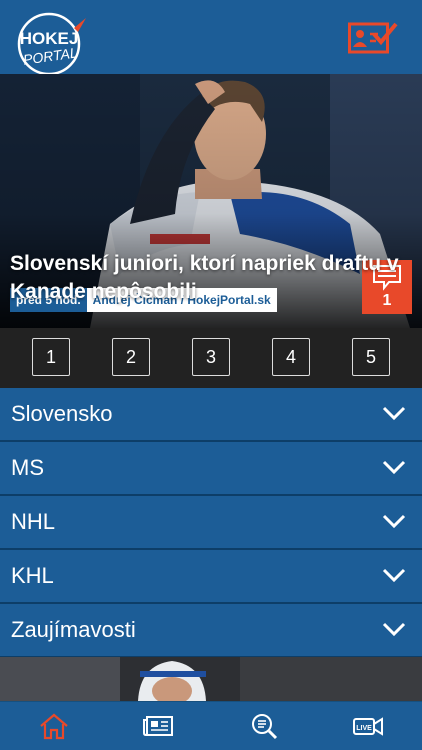 This screenshot has width=422, height=750. Describe the element at coordinates (62, 413) in the screenshot. I see `section-label: Slovensko` at that location.